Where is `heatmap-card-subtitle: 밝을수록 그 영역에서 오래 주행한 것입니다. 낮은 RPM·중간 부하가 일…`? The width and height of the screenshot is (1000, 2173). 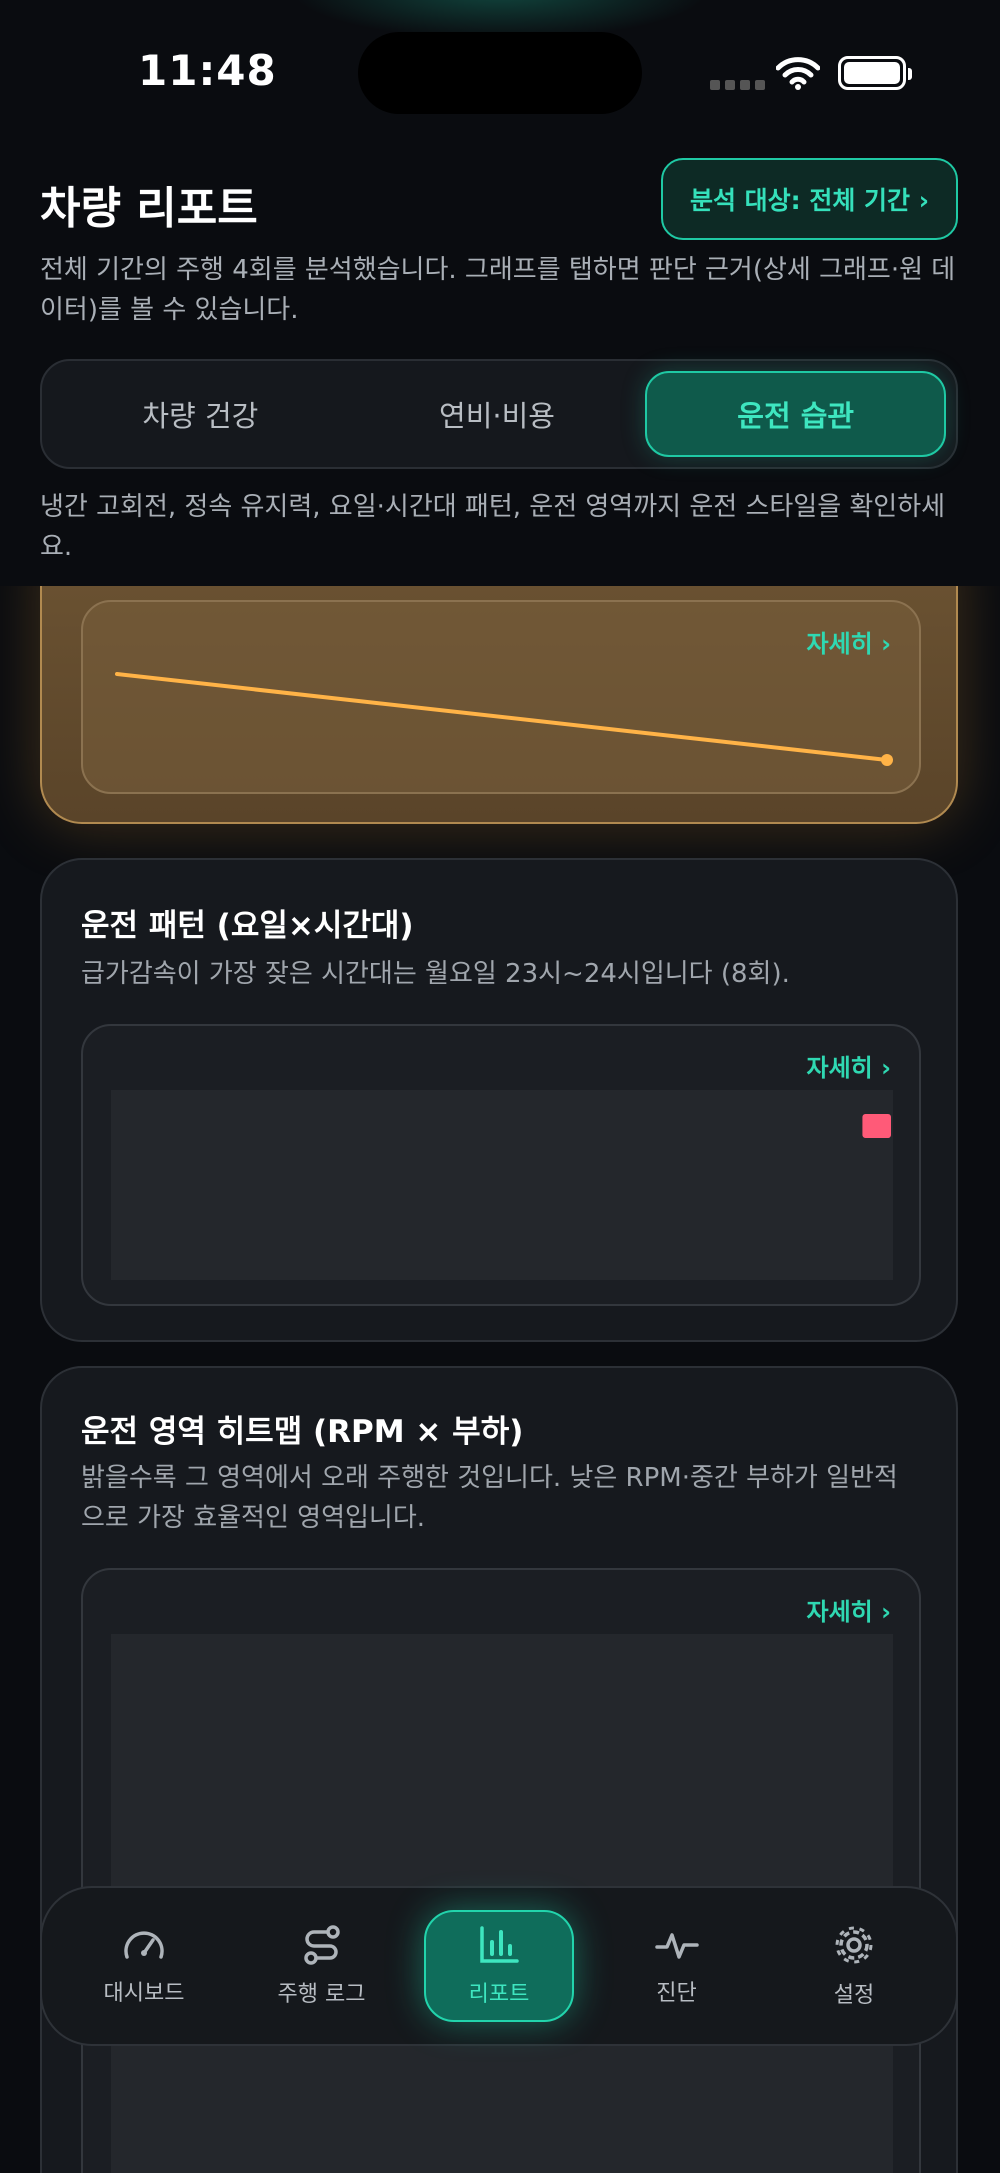 heatmap-card-subtitle: 밝을수록 그 영역에서 오래 주행한 것입니다. 낮은 RPM·중간 부하가 일… is located at coordinates (489, 1498).